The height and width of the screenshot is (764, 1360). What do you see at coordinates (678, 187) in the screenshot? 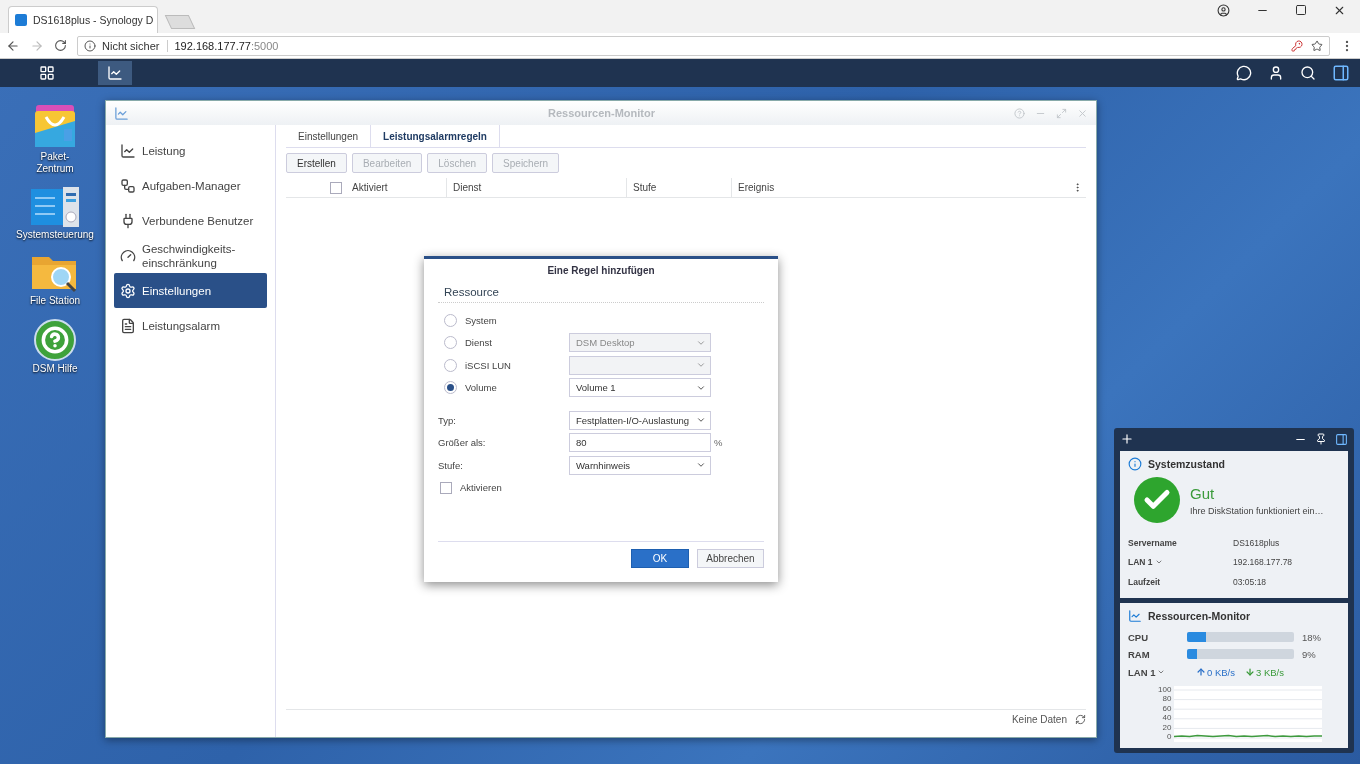
I see `column-header: Stufe` at bounding box center [678, 187].